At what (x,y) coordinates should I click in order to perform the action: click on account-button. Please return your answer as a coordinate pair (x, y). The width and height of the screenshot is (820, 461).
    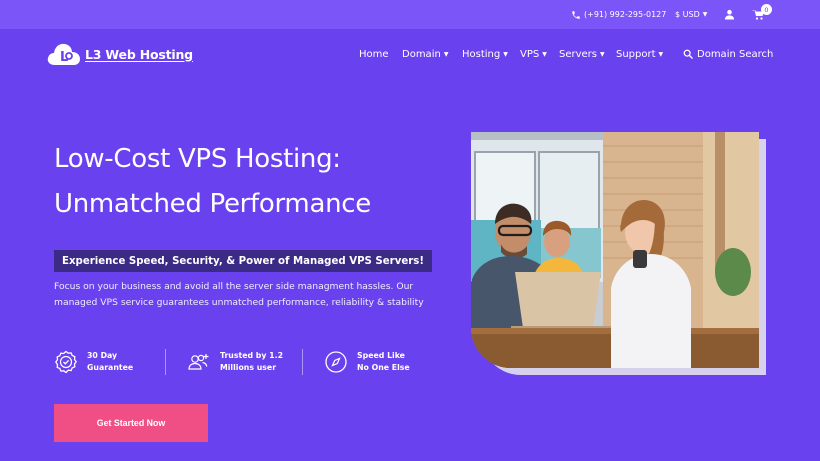
    Looking at the image, I should click on (729, 14).